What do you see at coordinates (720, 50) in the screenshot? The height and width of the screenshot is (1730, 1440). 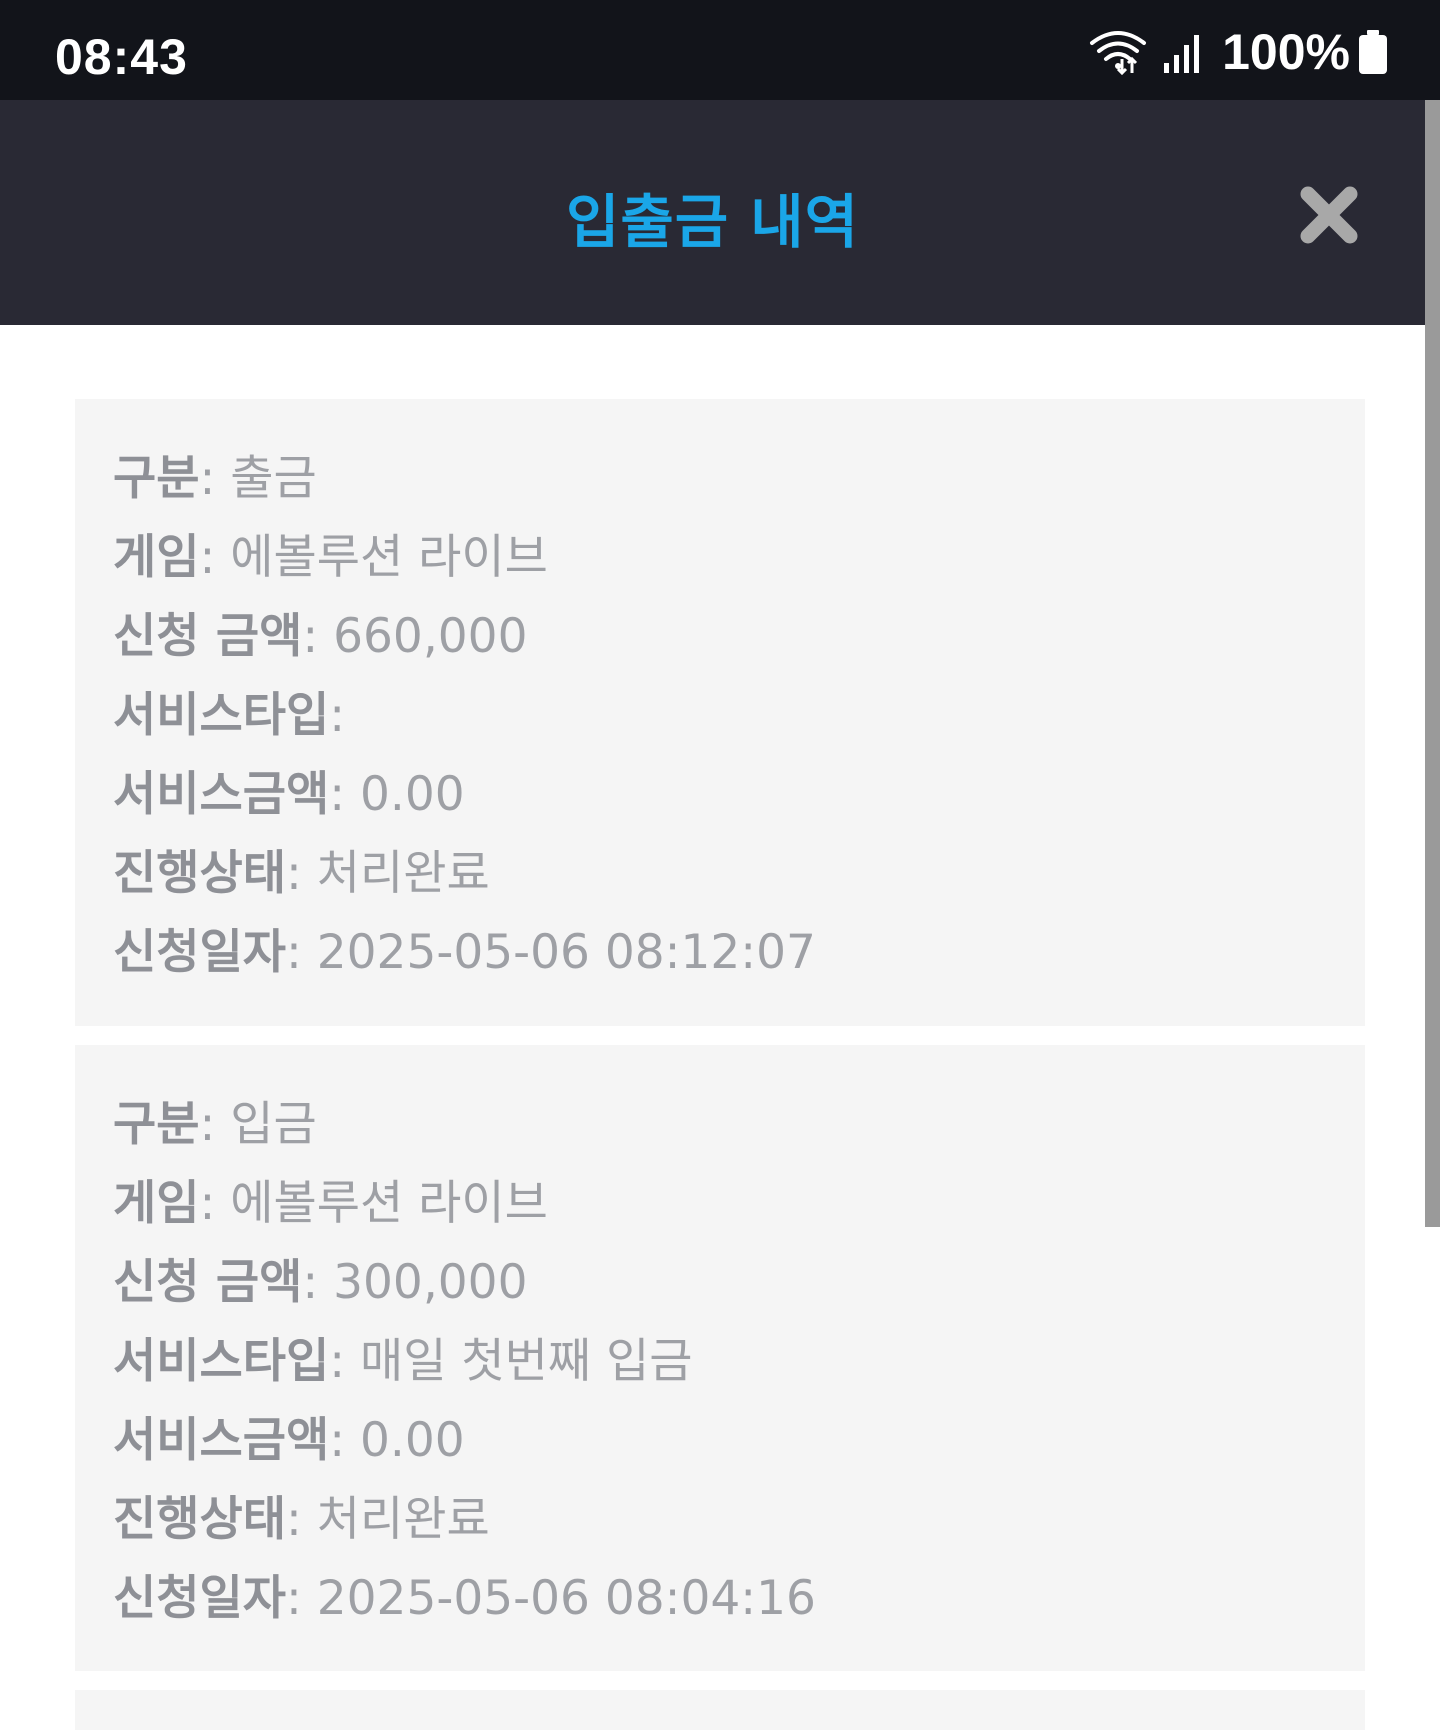 I see `status-bar: 08:43 100%` at bounding box center [720, 50].